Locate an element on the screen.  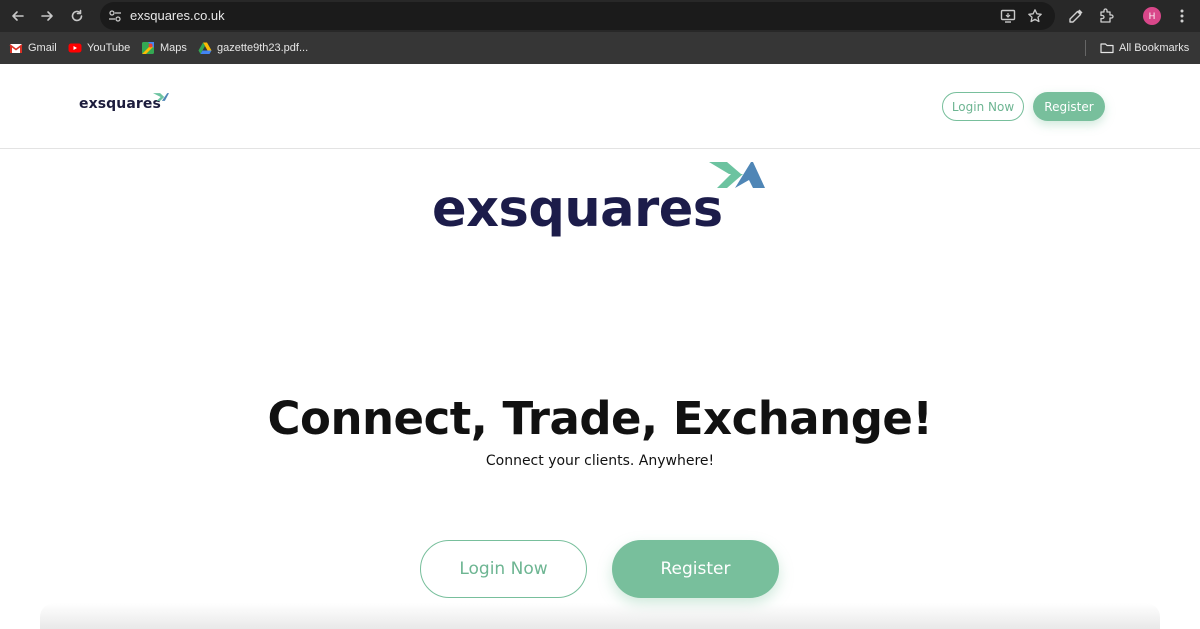
address-bar: exsquares.co.uk is located at coordinates (577, 16).